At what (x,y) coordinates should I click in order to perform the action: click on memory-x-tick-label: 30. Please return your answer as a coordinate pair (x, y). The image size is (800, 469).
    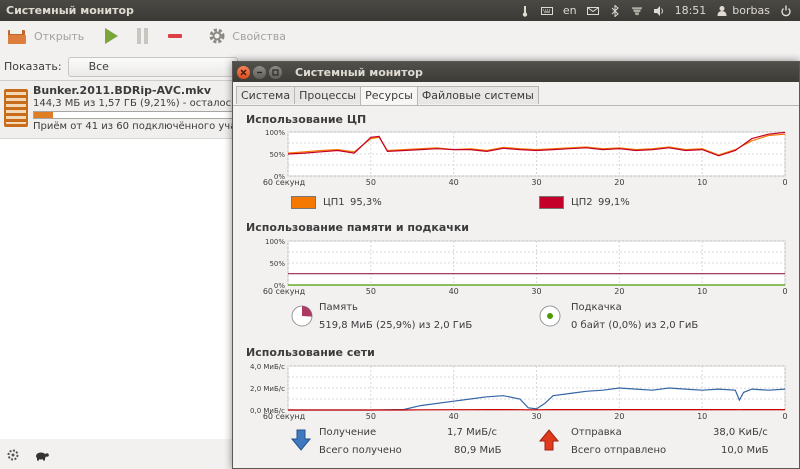
    Looking at the image, I should click on (536, 291).